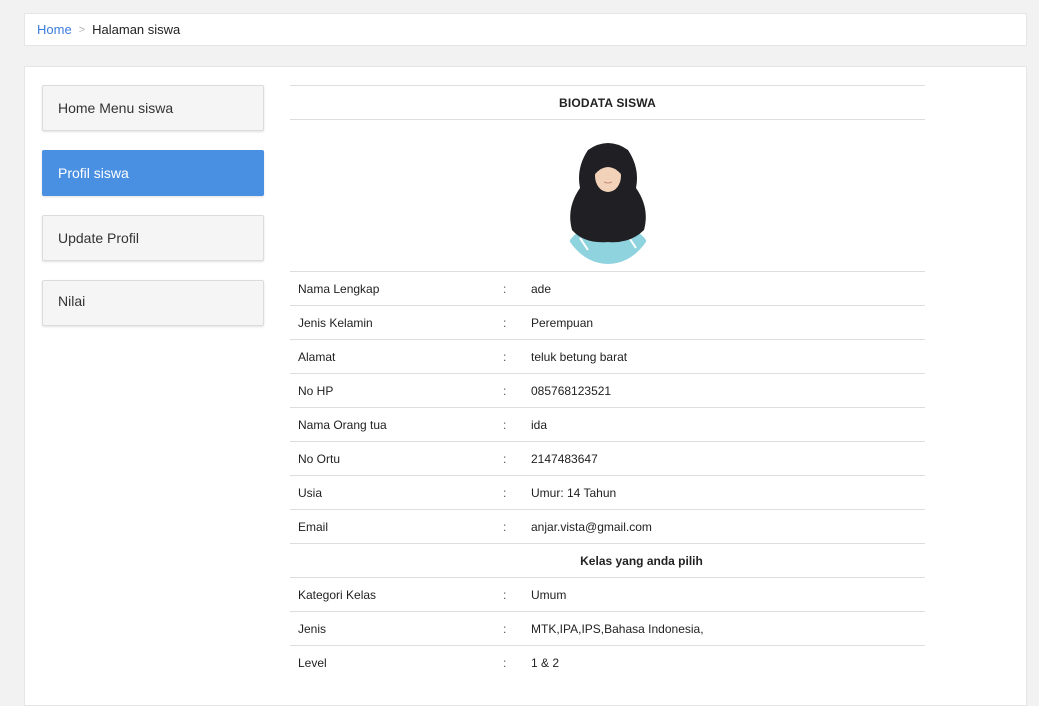 The height and width of the screenshot is (706, 1039). What do you see at coordinates (335, 322) in the screenshot?
I see `row-label: Jenis Kelamin` at bounding box center [335, 322].